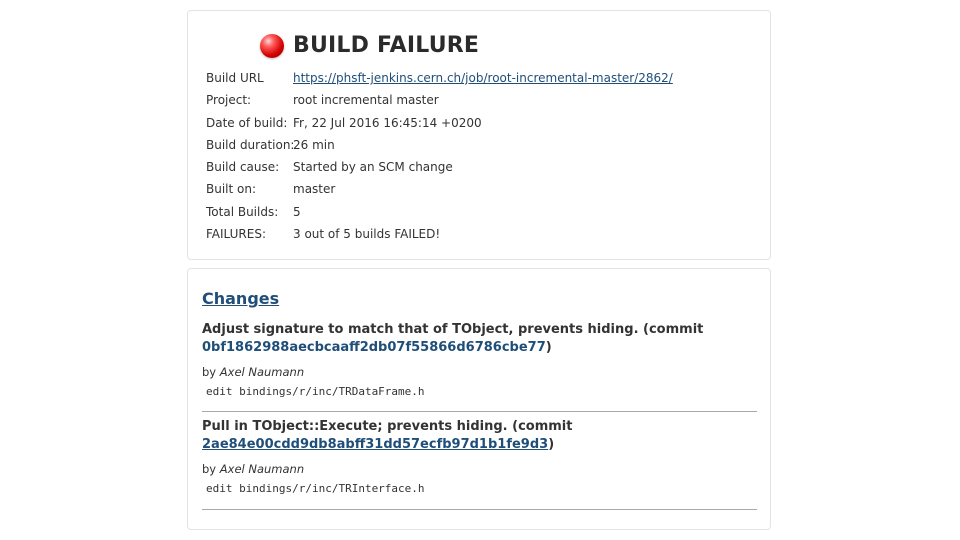  Describe the element at coordinates (367, 234) in the screenshot. I see `info-value: 3 out of 5 builds FAILED!` at that location.